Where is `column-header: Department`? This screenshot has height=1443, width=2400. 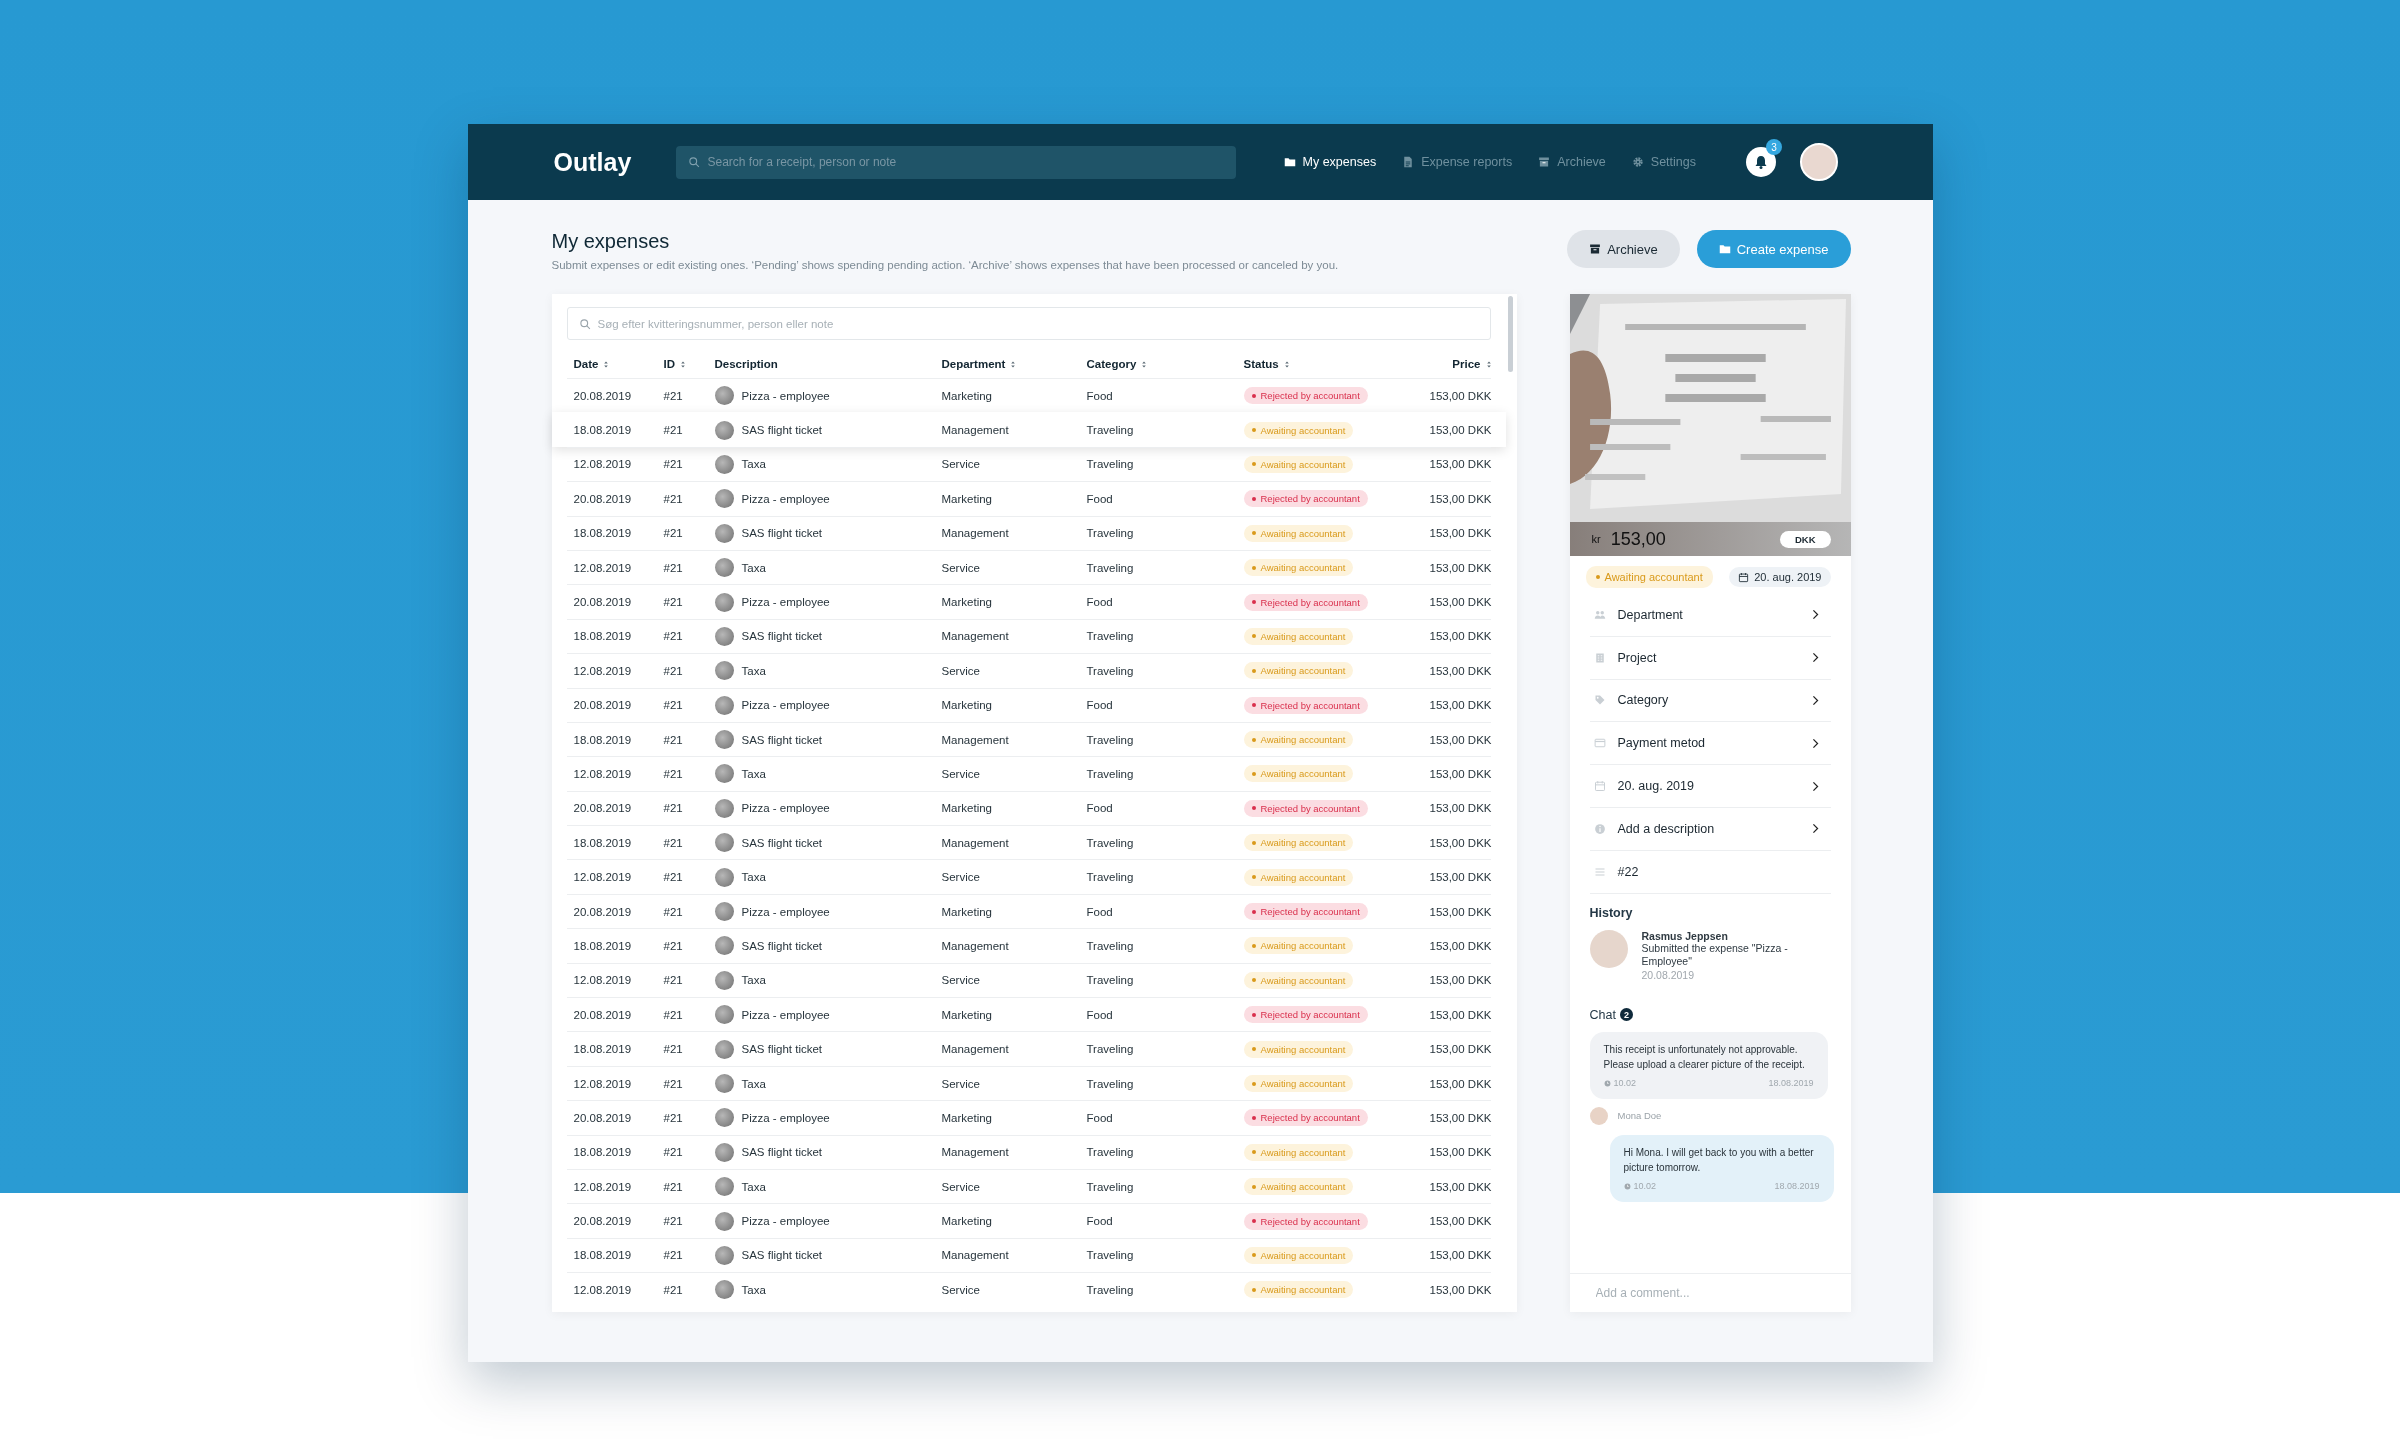
column-header: Department is located at coordinates (1014, 364).